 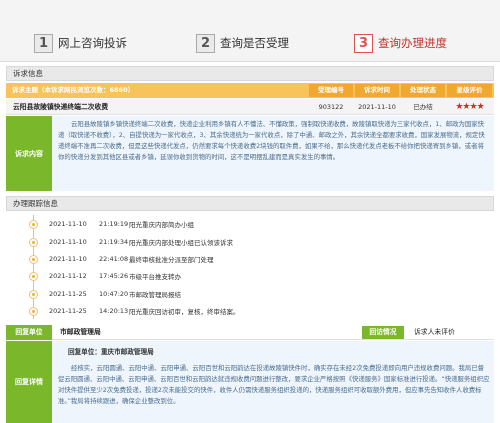 What do you see at coordinates (114, 259) in the screenshot?
I see `event-time: 22:41:08` at bounding box center [114, 259].